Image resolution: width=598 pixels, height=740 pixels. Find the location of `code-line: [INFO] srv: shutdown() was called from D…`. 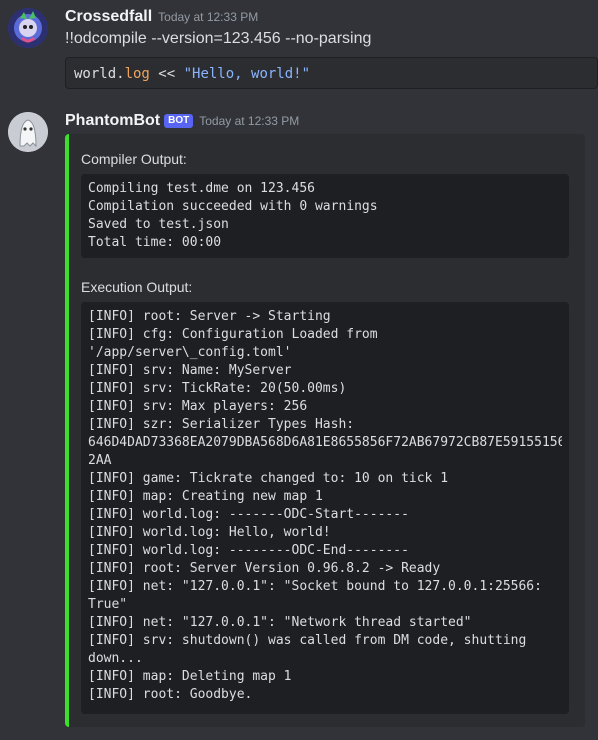

code-line: [INFO] srv: shutdown() was called from D… is located at coordinates (307, 640).